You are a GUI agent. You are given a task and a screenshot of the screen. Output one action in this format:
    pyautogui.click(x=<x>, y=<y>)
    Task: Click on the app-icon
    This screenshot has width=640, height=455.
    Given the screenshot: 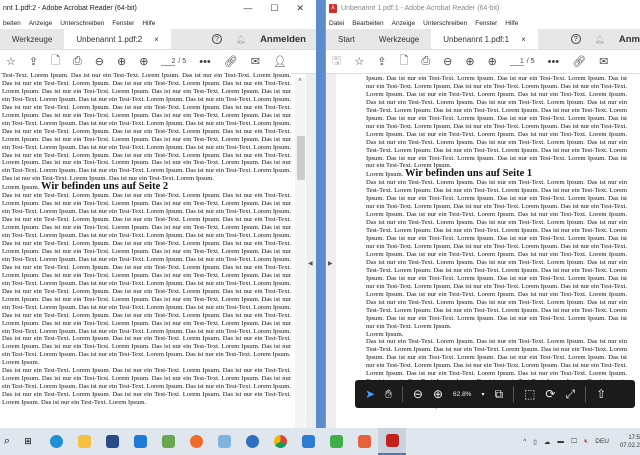 What is the action you would take?
    pyautogui.click(x=168, y=441)
    